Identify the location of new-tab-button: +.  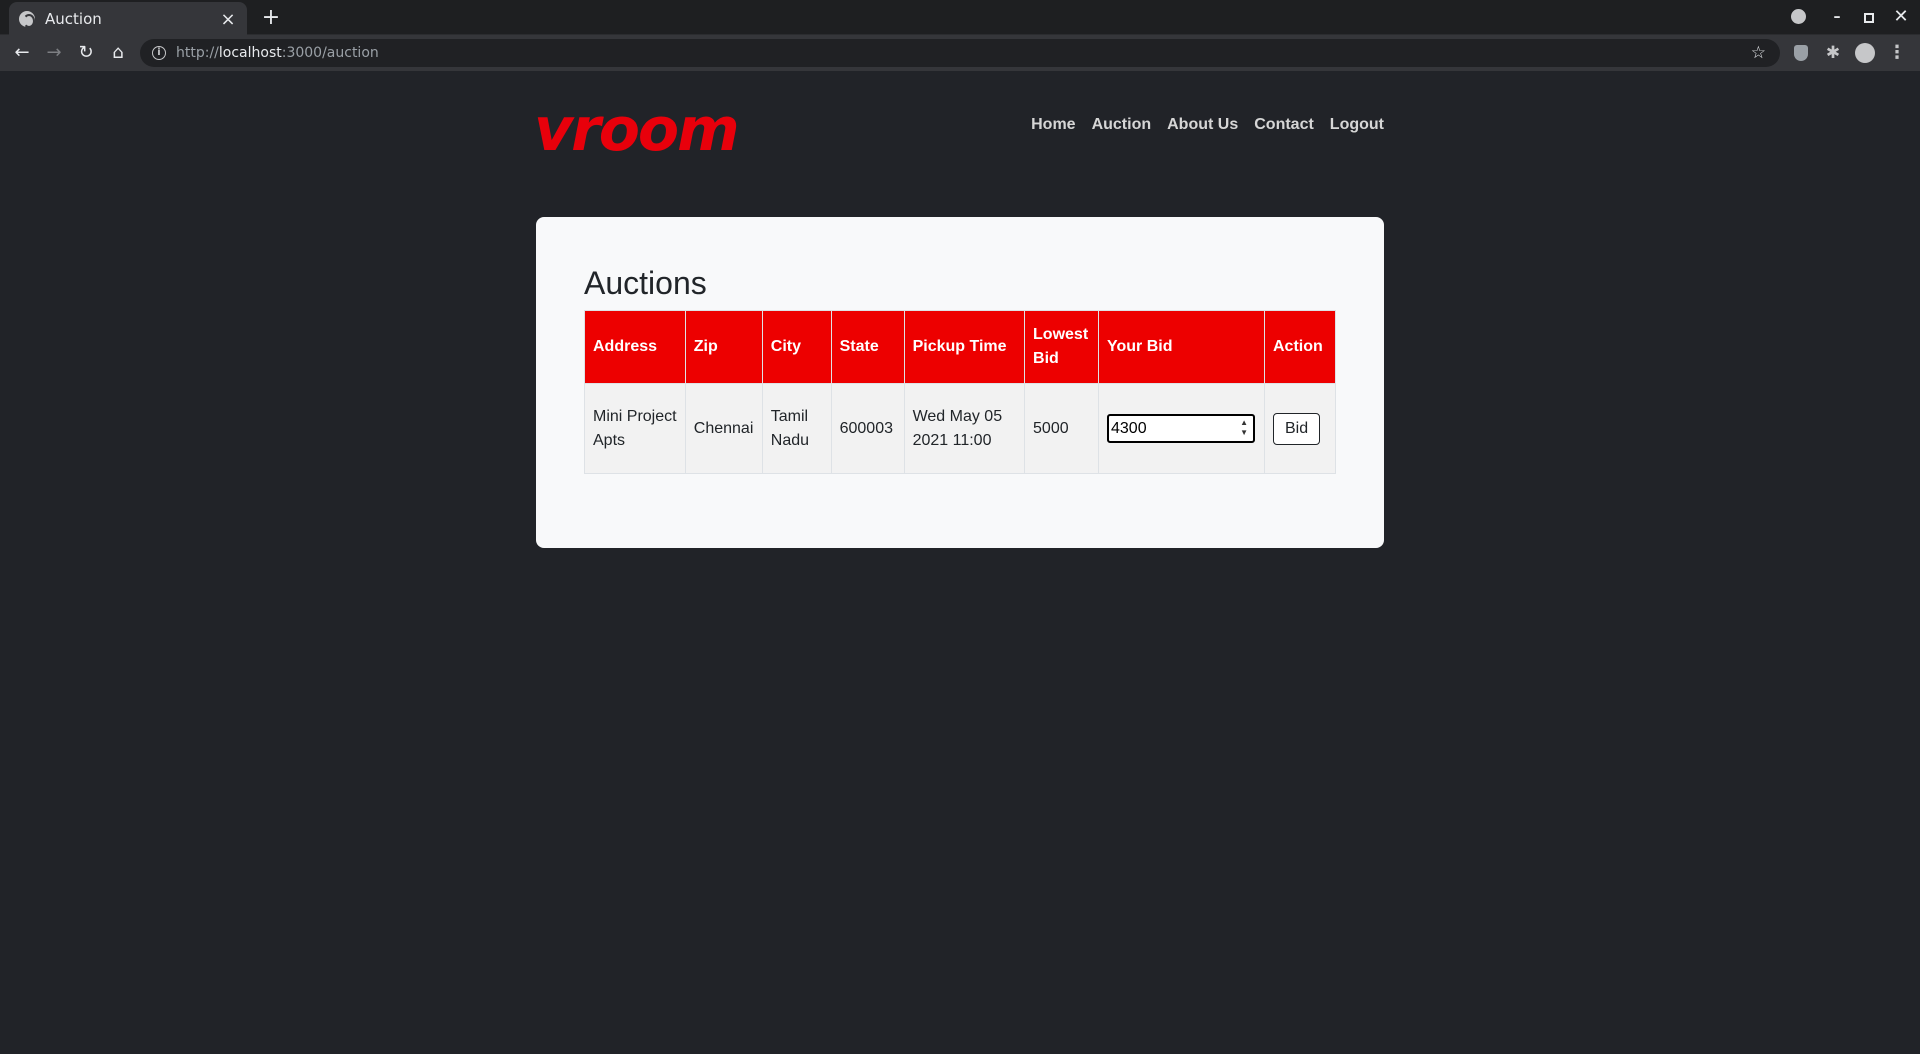
(271, 17).